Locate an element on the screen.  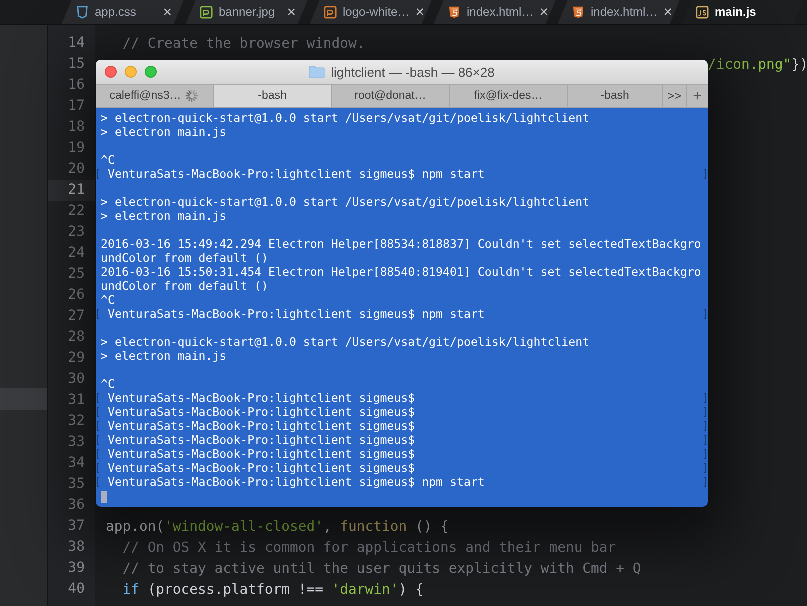
tab-label: main.js is located at coordinates (736, 12).